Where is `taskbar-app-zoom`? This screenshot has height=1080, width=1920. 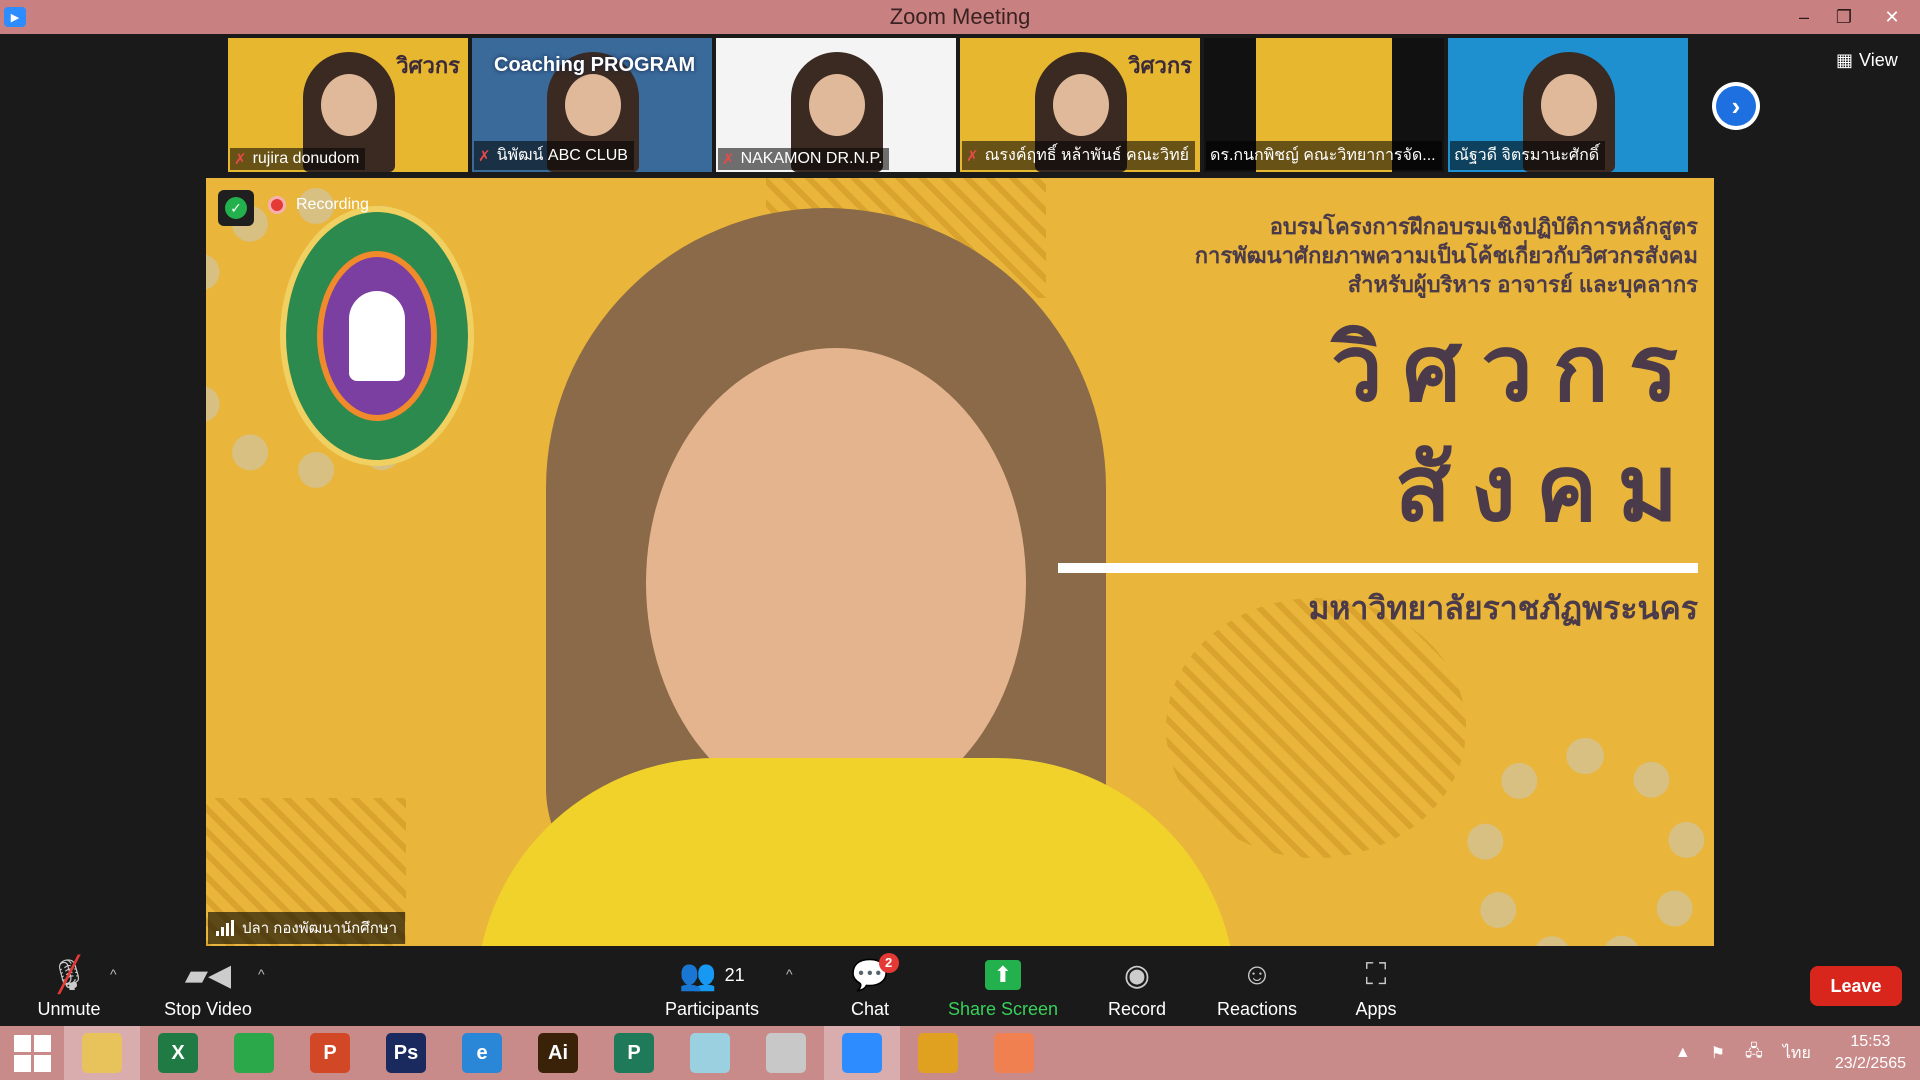
taskbar-app-zoom is located at coordinates (862, 1053).